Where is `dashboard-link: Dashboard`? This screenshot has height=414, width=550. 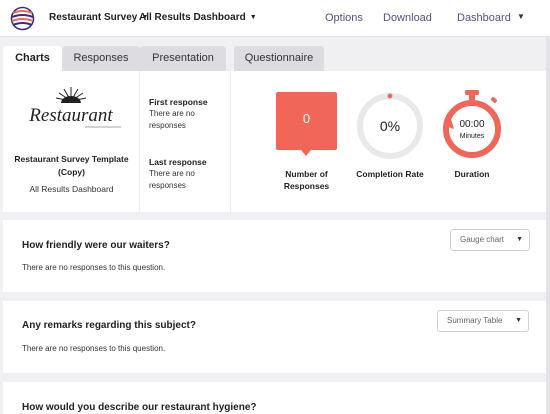 dashboard-link: Dashboard is located at coordinates (484, 18).